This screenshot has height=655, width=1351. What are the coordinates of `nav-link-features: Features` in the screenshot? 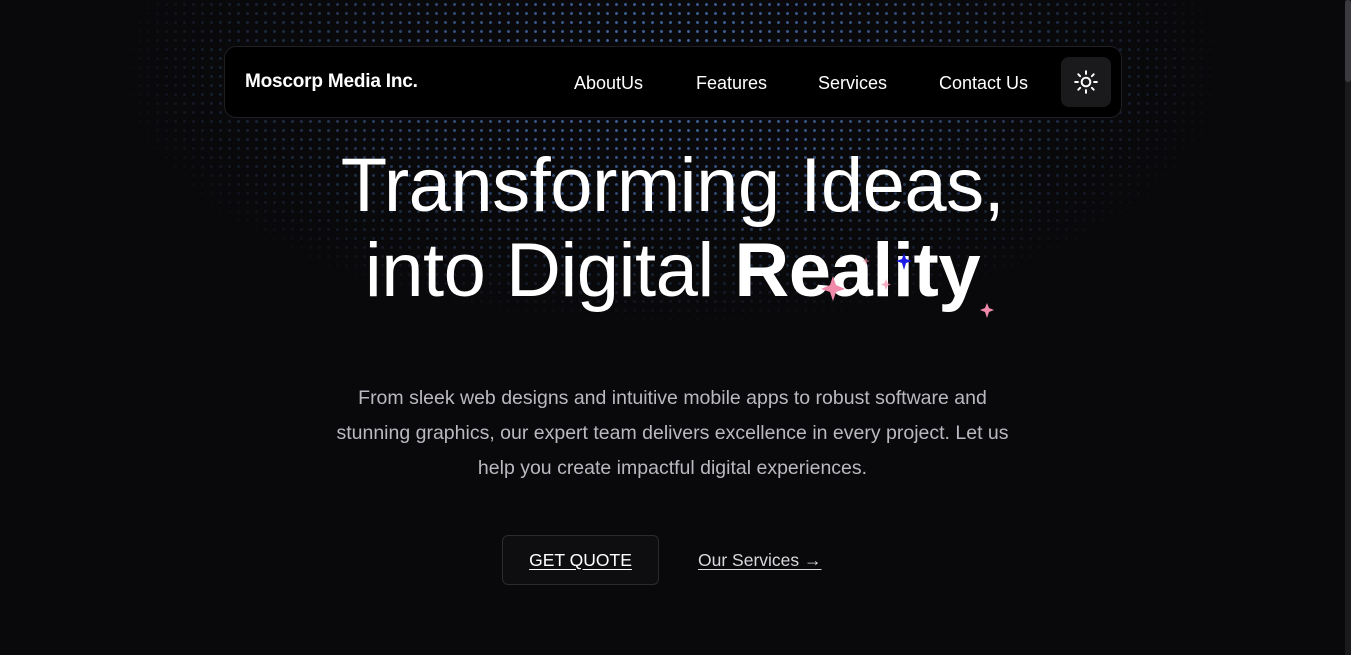 It's located at (731, 83).